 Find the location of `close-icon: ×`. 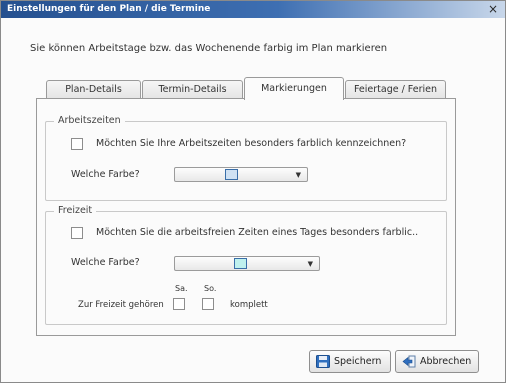

close-icon: × is located at coordinates (493, 9).